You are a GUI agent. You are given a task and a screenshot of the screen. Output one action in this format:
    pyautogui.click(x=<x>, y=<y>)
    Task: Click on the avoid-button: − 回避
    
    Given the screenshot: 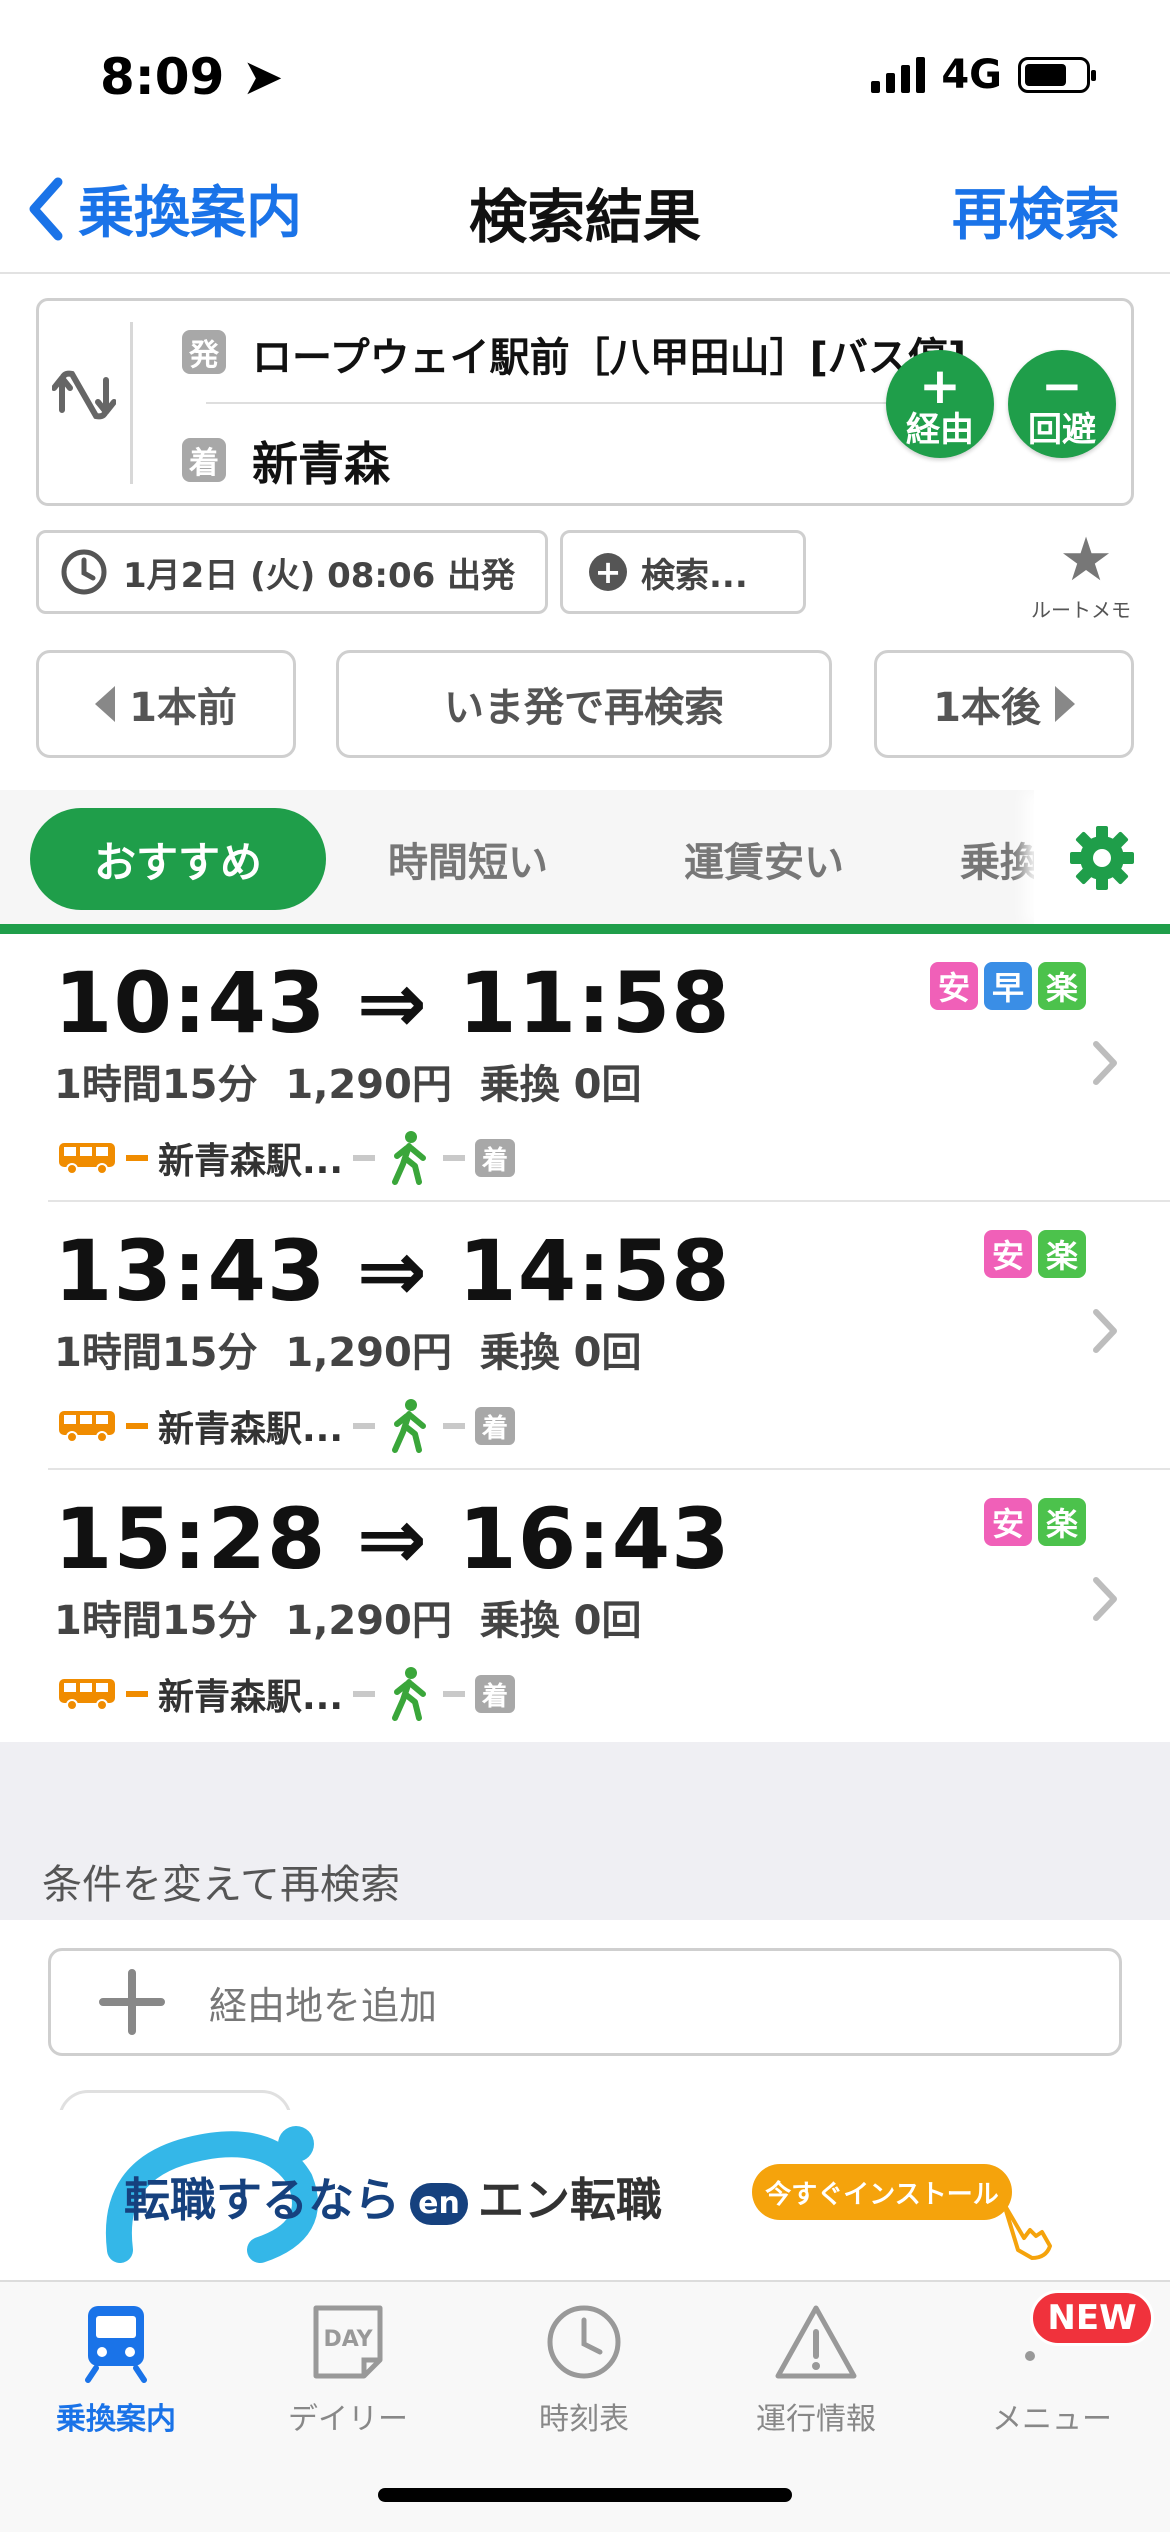 What is the action you would take?
    pyautogui.click(x=1062, y=404)
    